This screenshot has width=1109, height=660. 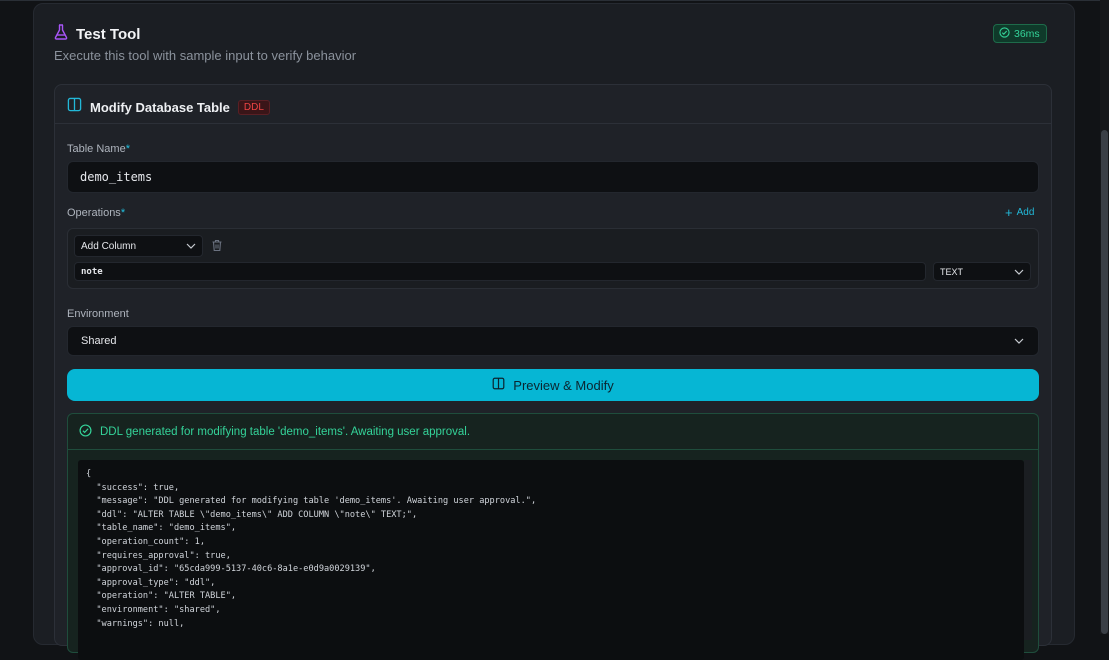 I want to click on panel-divider, so click(x=553, y=123).